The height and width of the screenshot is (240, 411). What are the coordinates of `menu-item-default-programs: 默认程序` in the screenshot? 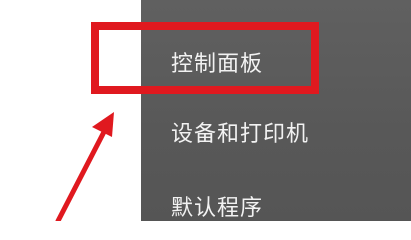 It's located at (276, 206).